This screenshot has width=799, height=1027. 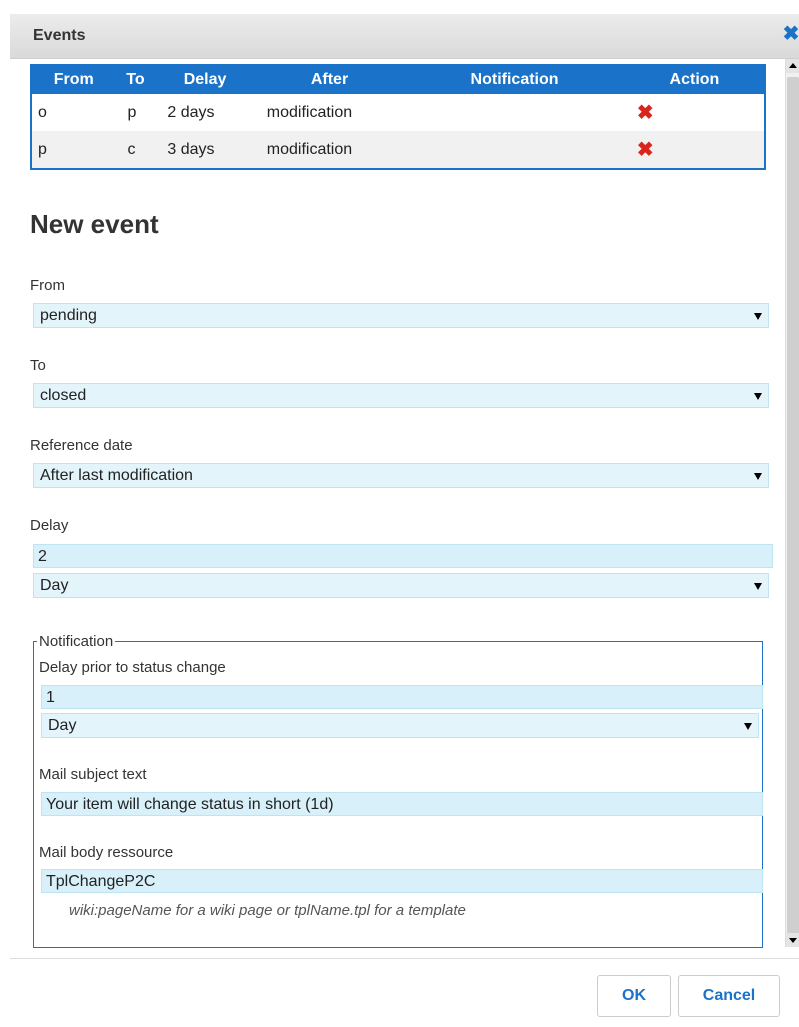 I want to click on table-row: o p 2 days modification ✖, so click(x=398, y=112).